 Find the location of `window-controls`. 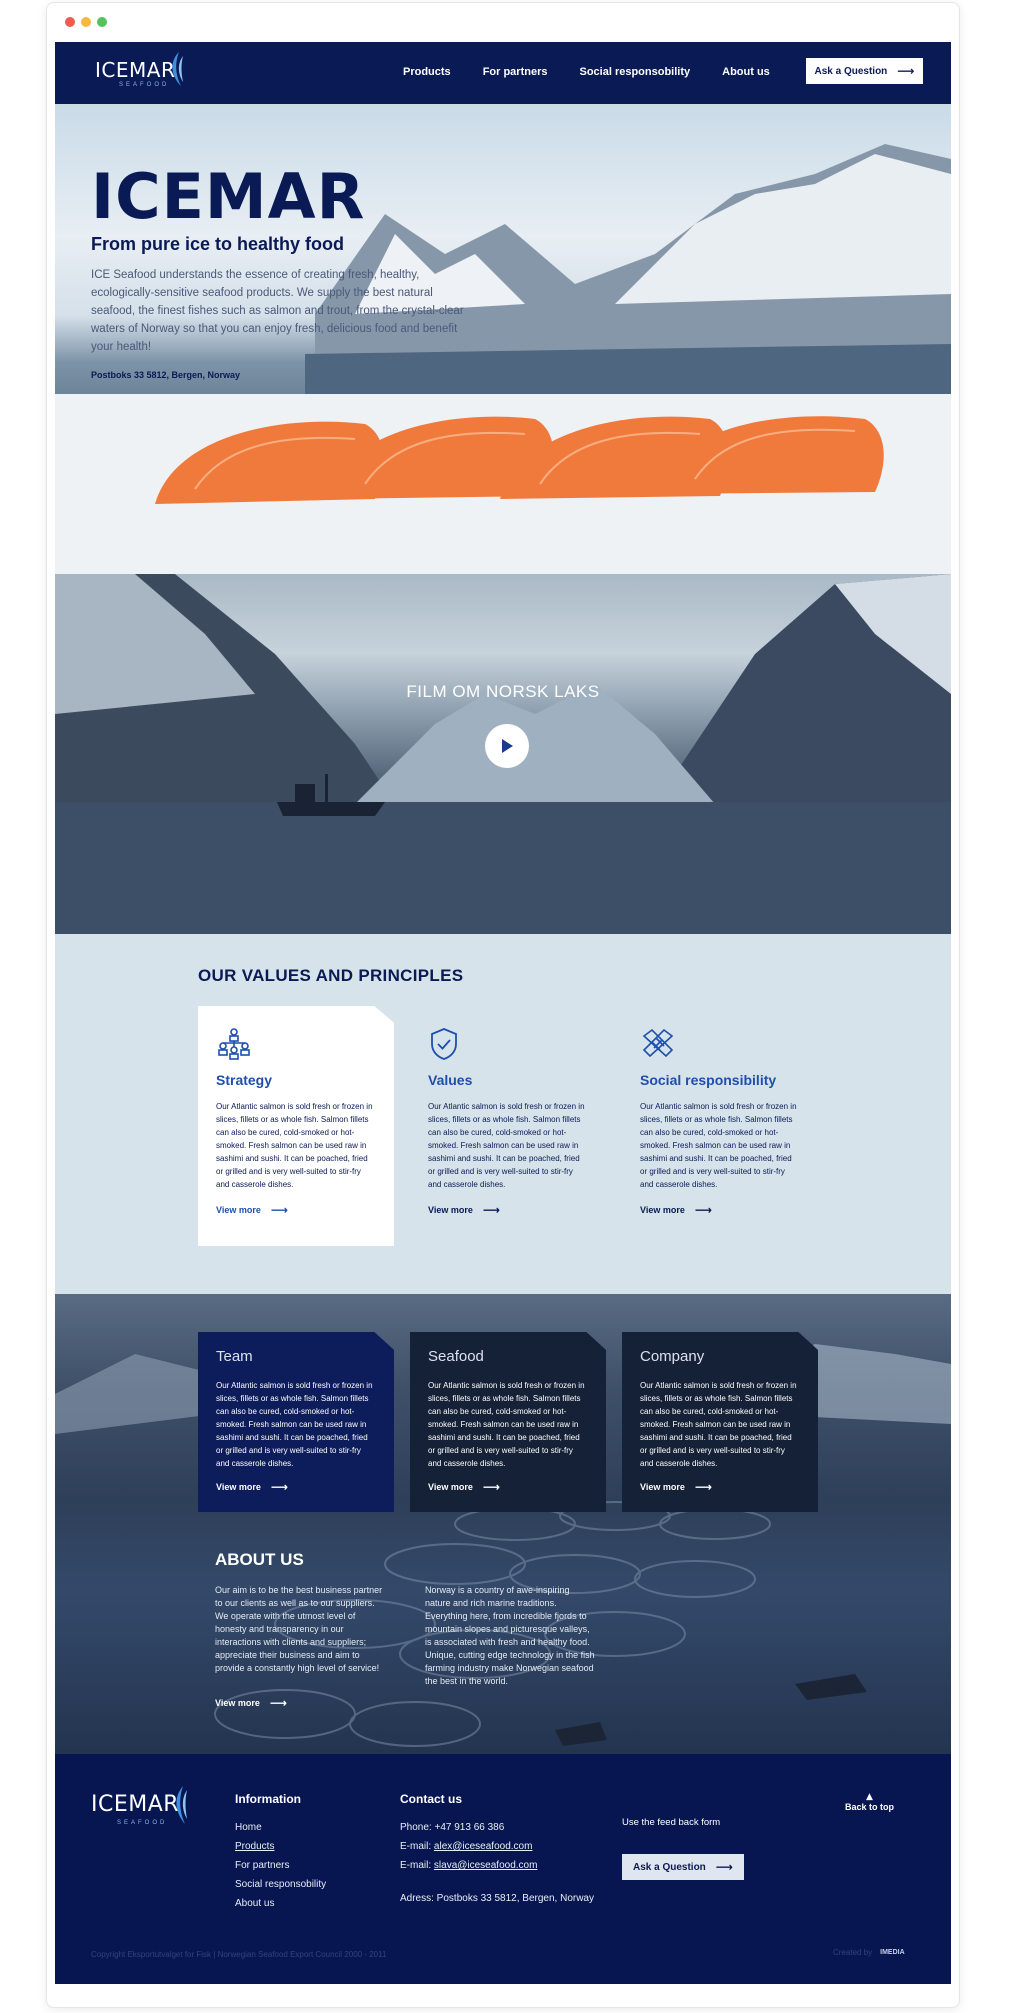

window-controls is located at coordinates (86, 22).